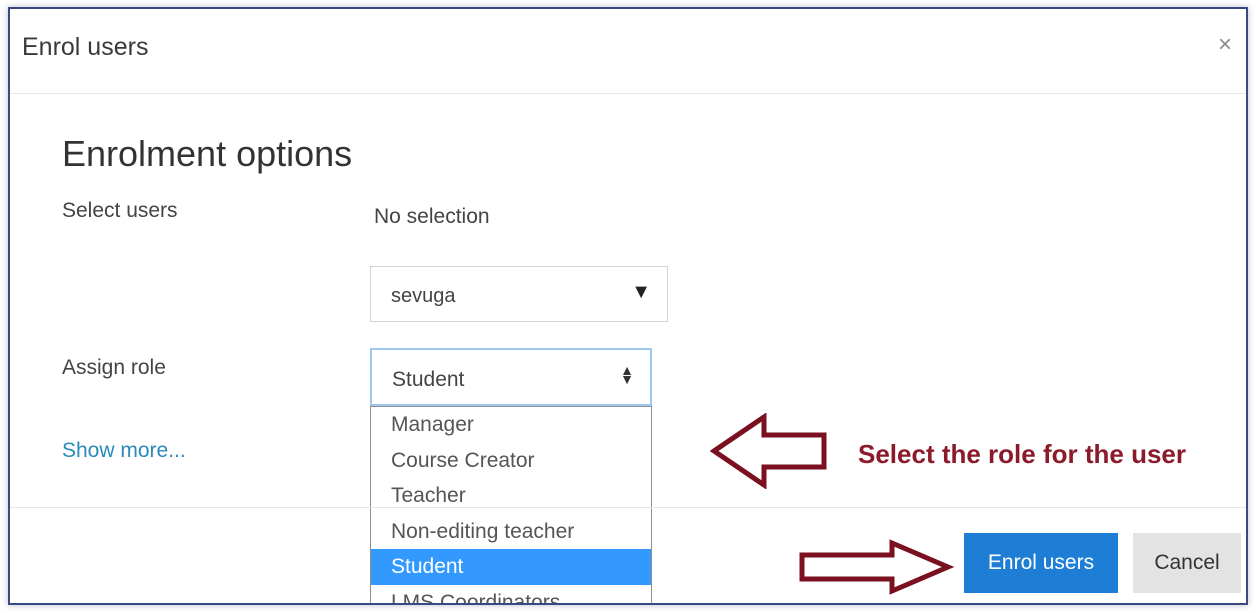 The height and width of the screenshot is (613, 1257). What do you see at coordinates (120, 210) in the screenshot?
I see `select-users-label: Select users` at bounding box center [120, 210].